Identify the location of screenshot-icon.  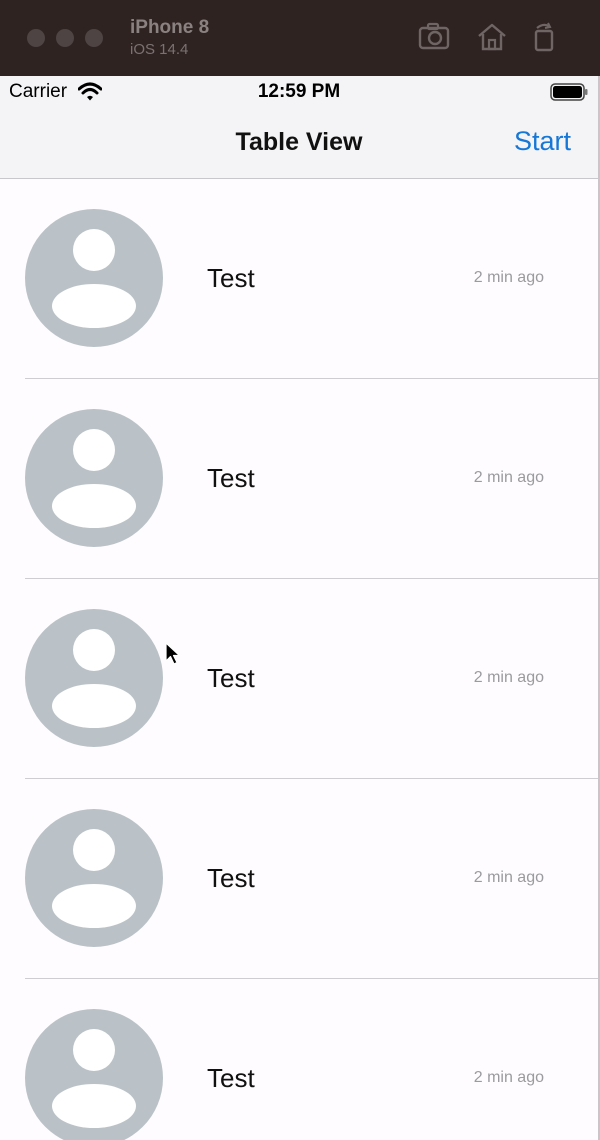
(434, 36).